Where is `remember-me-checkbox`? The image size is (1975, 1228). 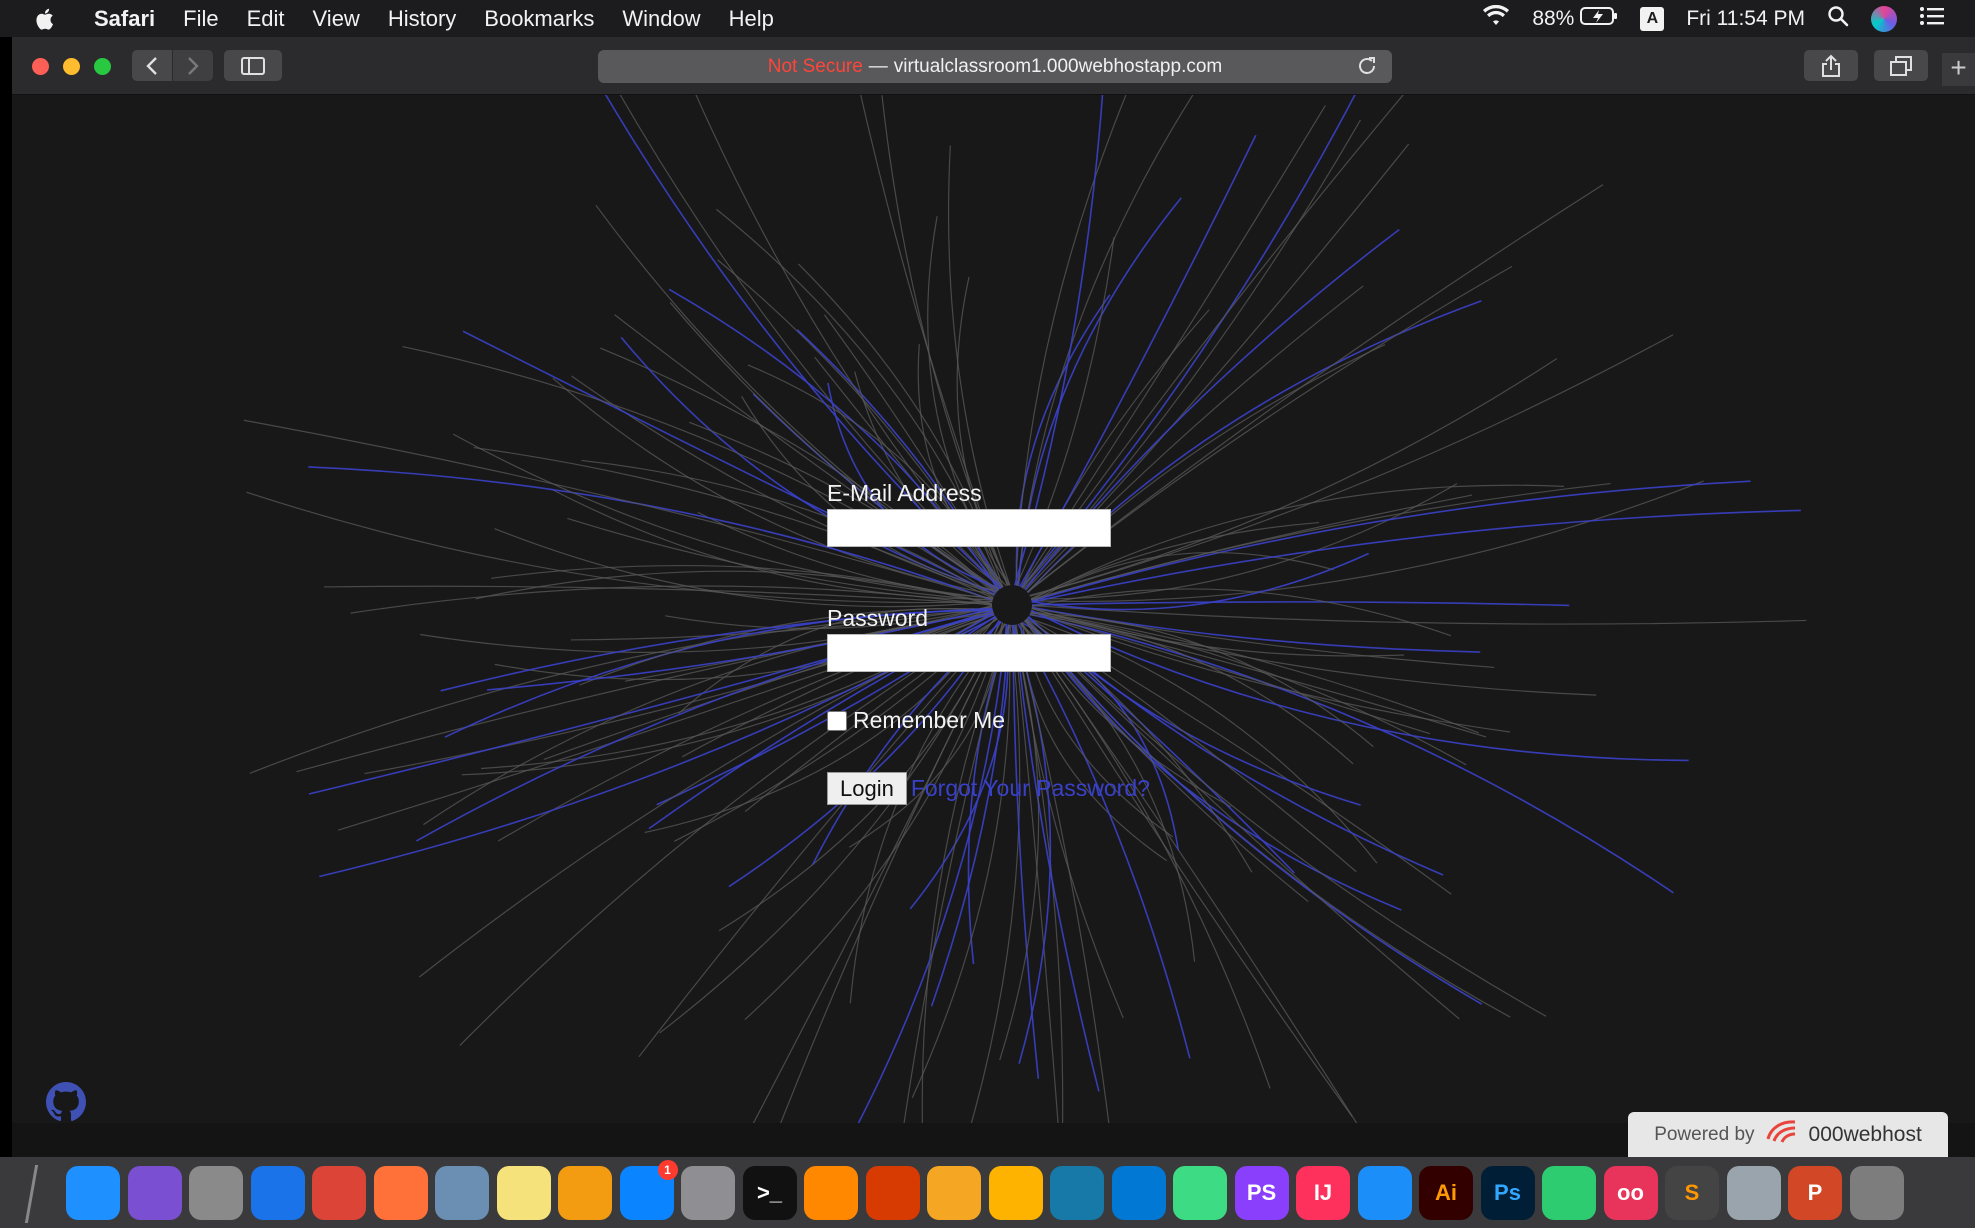 remember-me-checkbox is located at coordinates (837, 720).